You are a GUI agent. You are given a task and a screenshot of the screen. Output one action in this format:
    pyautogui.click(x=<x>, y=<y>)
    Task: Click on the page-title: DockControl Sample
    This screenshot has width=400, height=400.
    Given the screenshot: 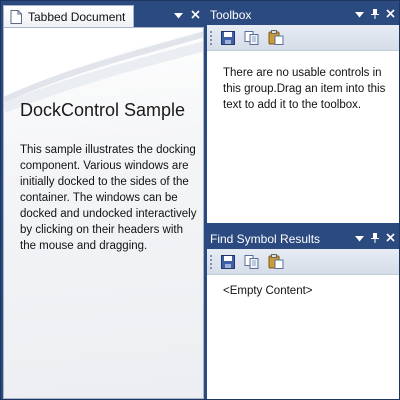 What is the action you would take?
    pyautogui.click(x=103, y=110)
    